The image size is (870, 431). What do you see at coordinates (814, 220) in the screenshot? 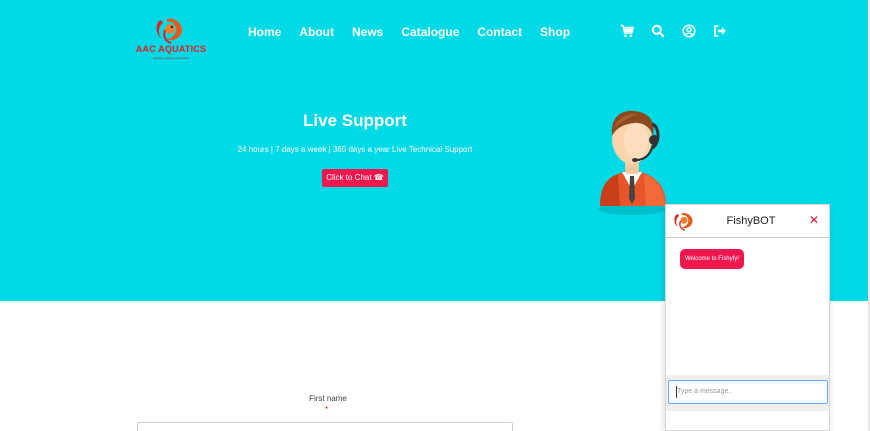
I see `close-icon: ✕` at bounding box center [814, 220].